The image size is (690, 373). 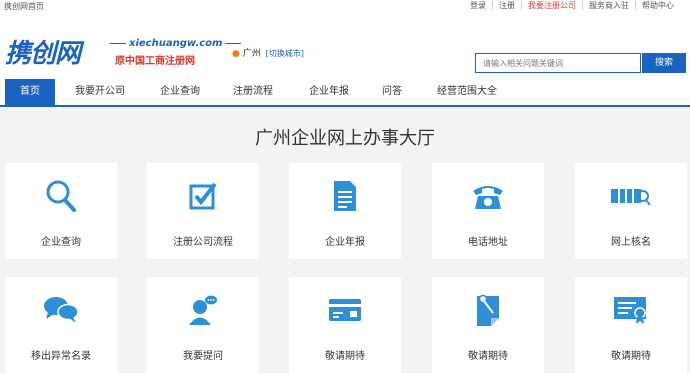 What do you see at coordinates (180, 92) in the screenshot?
I see `nav-company-query: 企业查询` at bounding box center [180, 92].